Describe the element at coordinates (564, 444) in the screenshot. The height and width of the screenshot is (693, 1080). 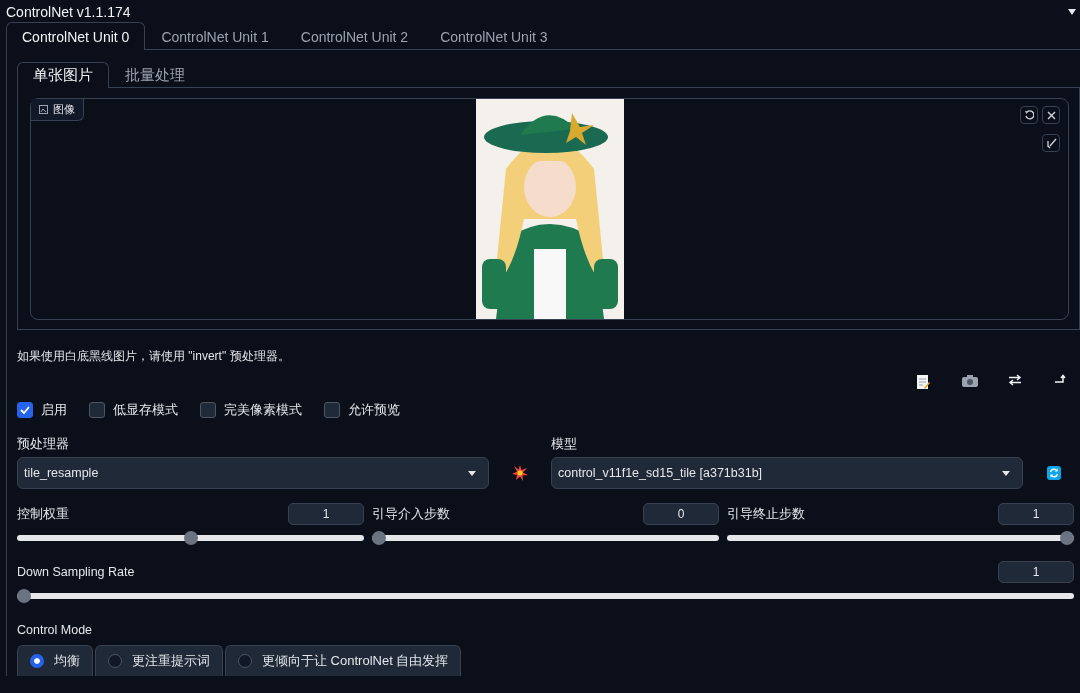
I see `field-label: 模型` at that location.